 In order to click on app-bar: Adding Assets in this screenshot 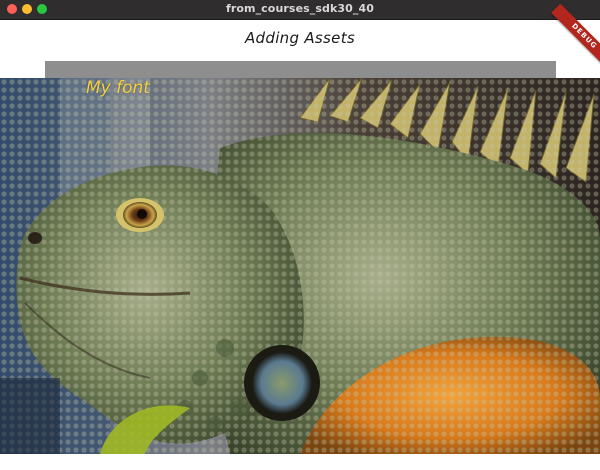, I will do `click(300, 40)`.